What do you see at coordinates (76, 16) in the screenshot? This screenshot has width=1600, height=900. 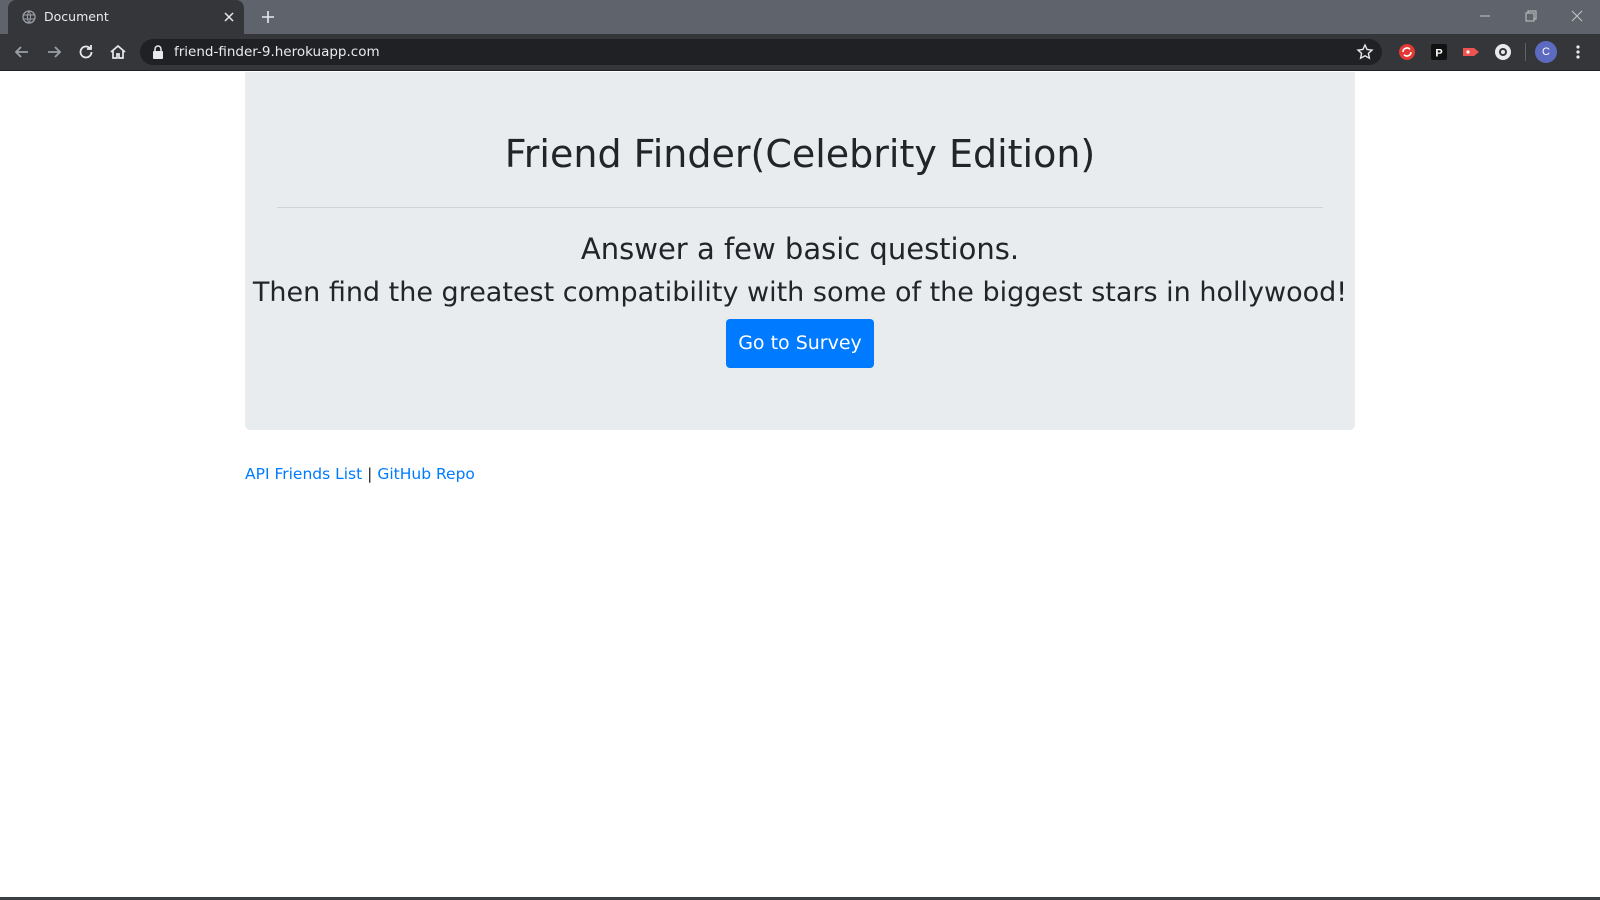 I see `tab-title: Document` at bounding box center [76, 16].